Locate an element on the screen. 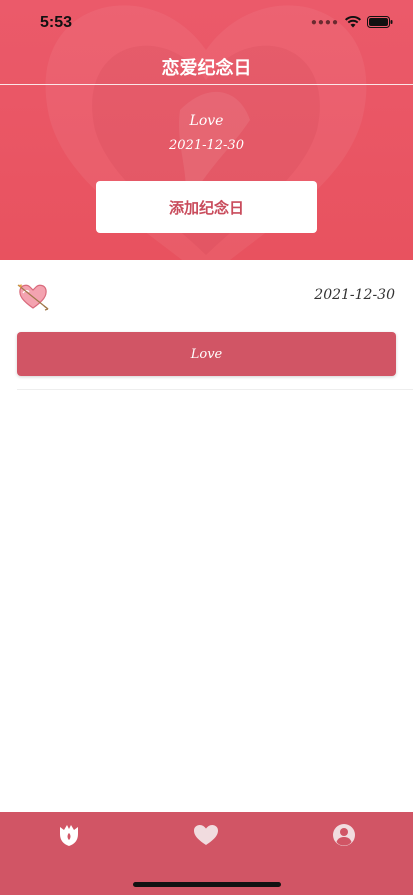 The height and width of the screenshot is (895, 413). tab-heart is located at coordinates (206, 835).